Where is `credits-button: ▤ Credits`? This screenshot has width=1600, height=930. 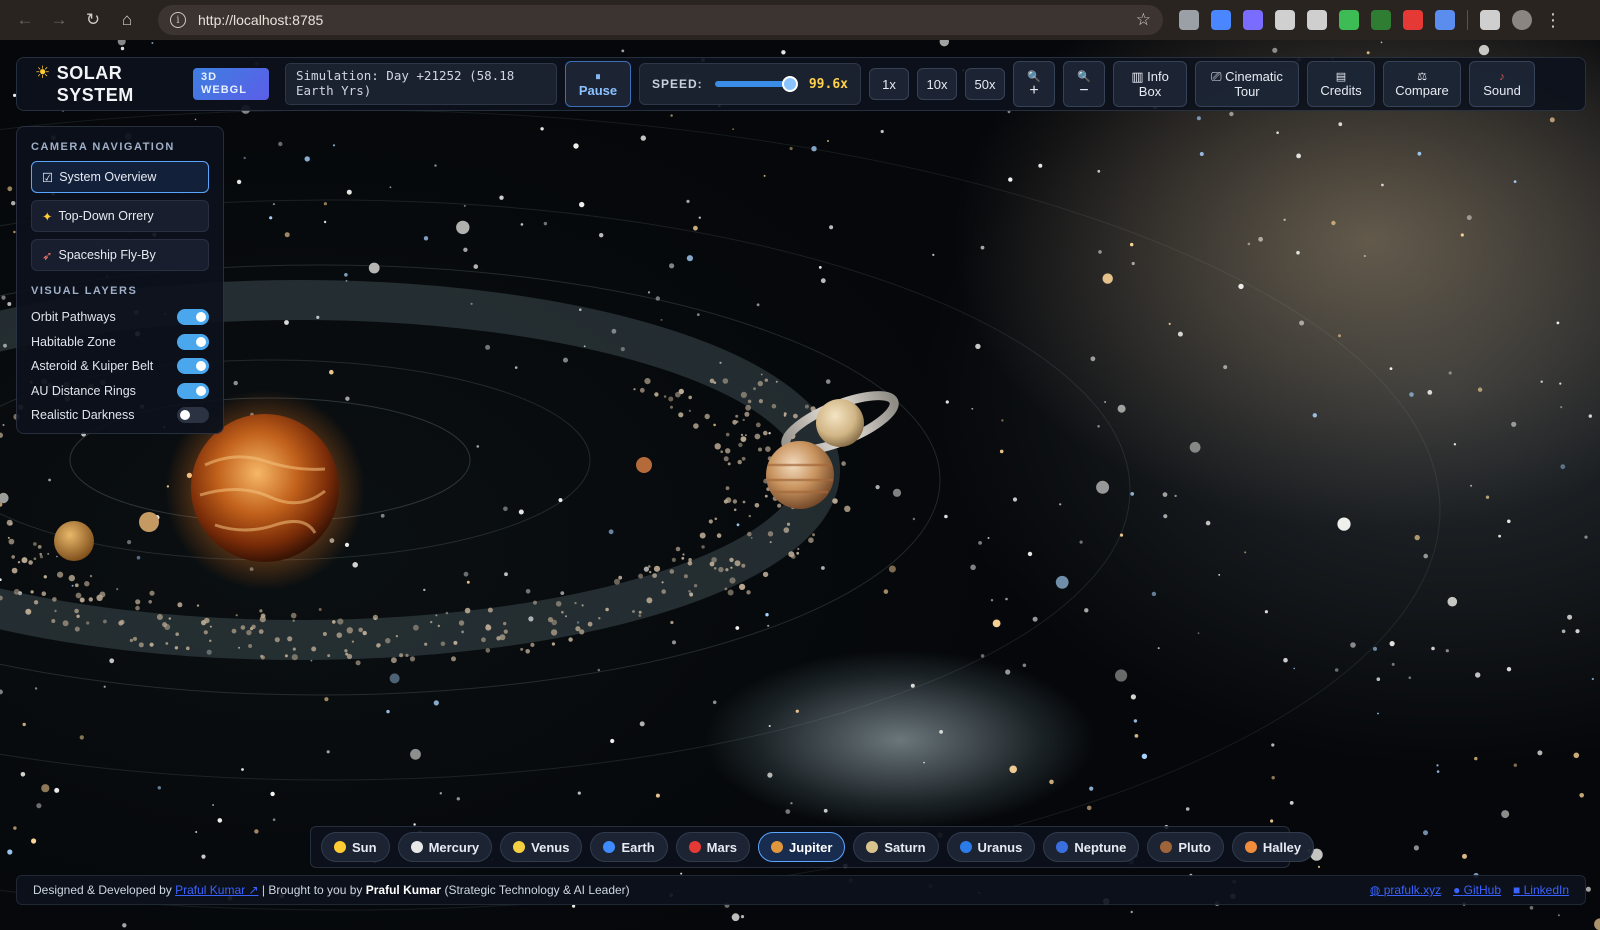 credits-button: ▤ Credits is located at coordinates (1341, 84).